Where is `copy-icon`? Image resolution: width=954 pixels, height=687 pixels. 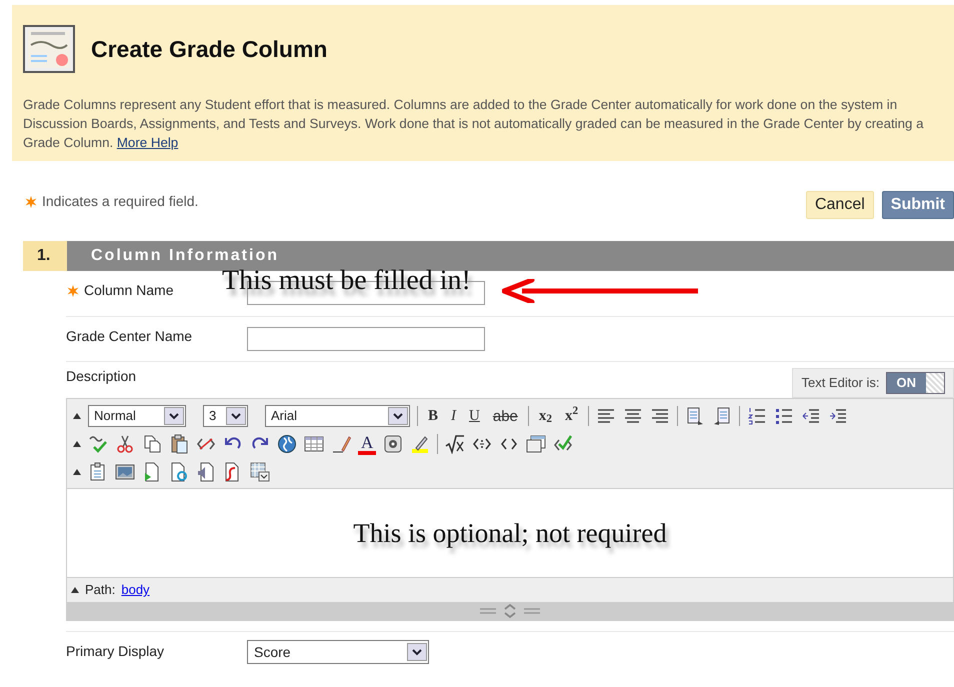 copy-icon is located at coordinates (152, 444).